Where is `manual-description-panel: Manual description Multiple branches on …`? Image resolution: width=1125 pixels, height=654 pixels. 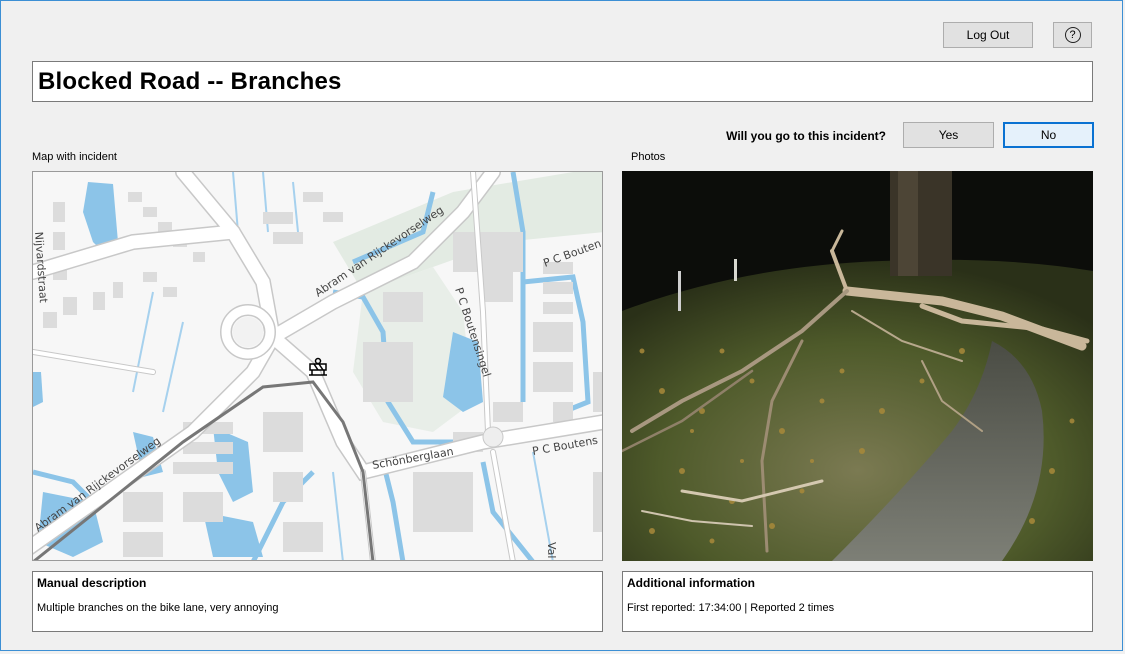
manual-description-panel: Manual description Multiple branches on … is located at coordinates (317, 601).